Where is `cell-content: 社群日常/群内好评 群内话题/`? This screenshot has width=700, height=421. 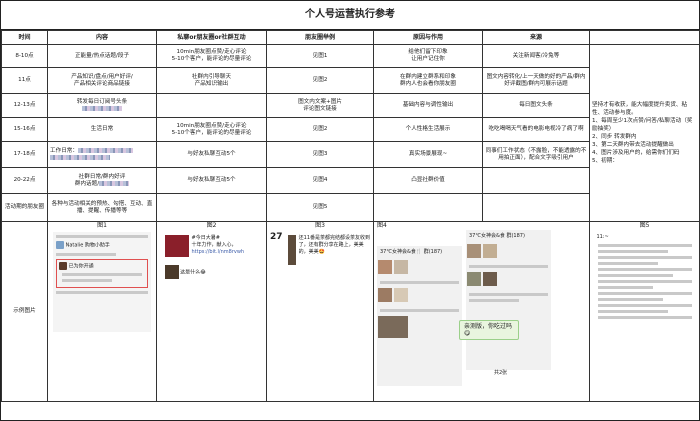 cell-content: 社群日常/群内好评 群内话题/ is located at coordinates (102, 180).